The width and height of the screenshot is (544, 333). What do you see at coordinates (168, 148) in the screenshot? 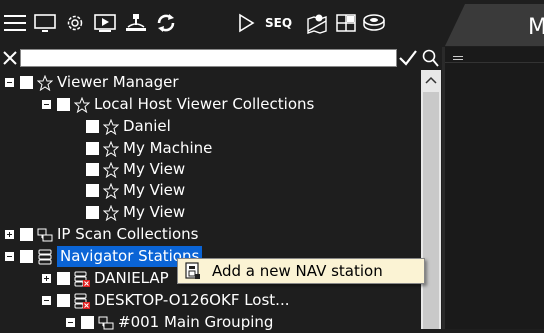
I see `tree-item-label: My Machine` at bounding box center [168, 148].